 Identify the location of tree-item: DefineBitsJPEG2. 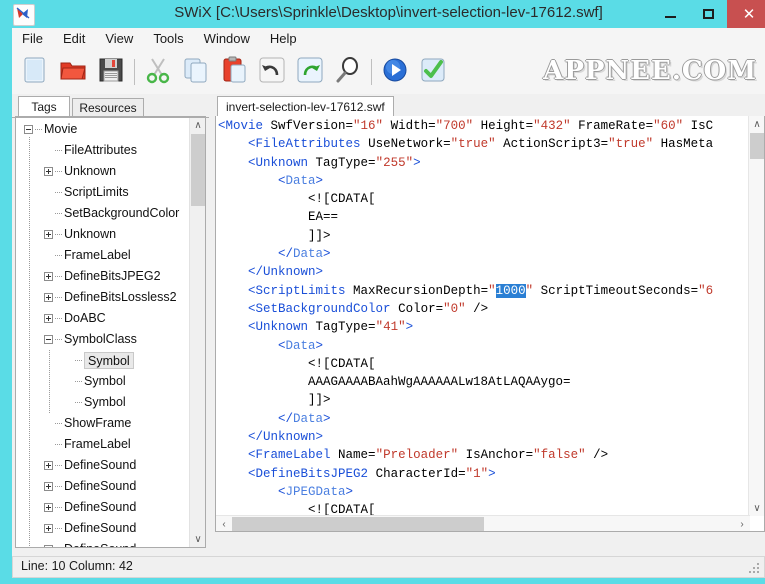
(102, 276).